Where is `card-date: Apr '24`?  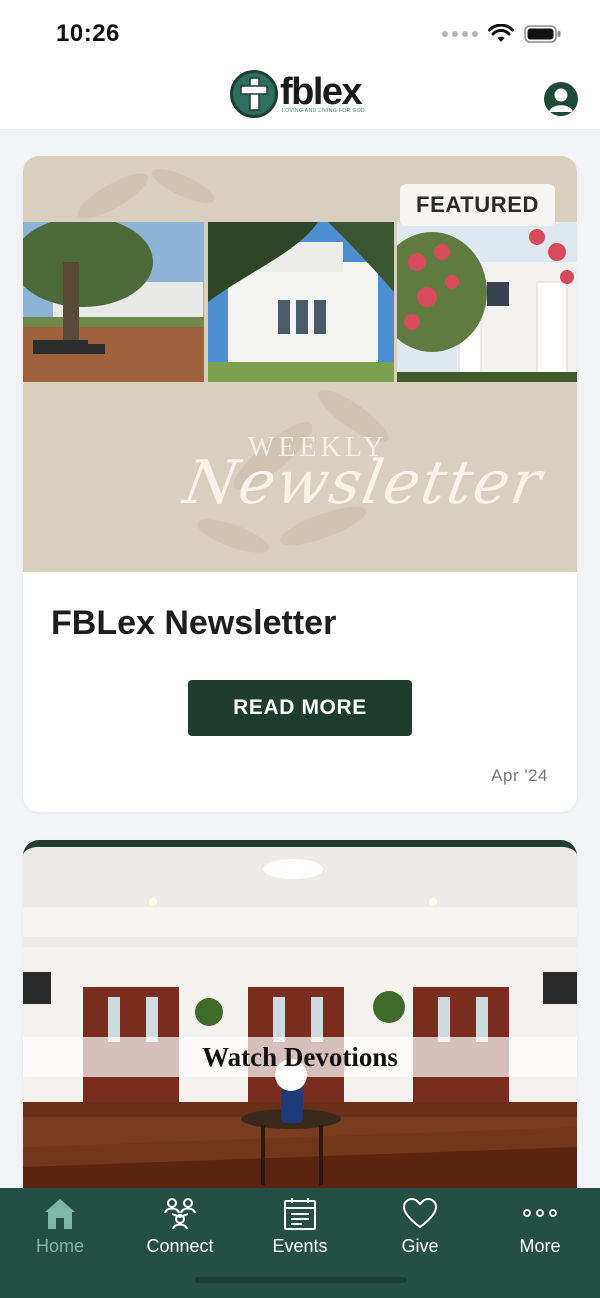 card-date: Apr '24 is located at coordinates (519, 775).